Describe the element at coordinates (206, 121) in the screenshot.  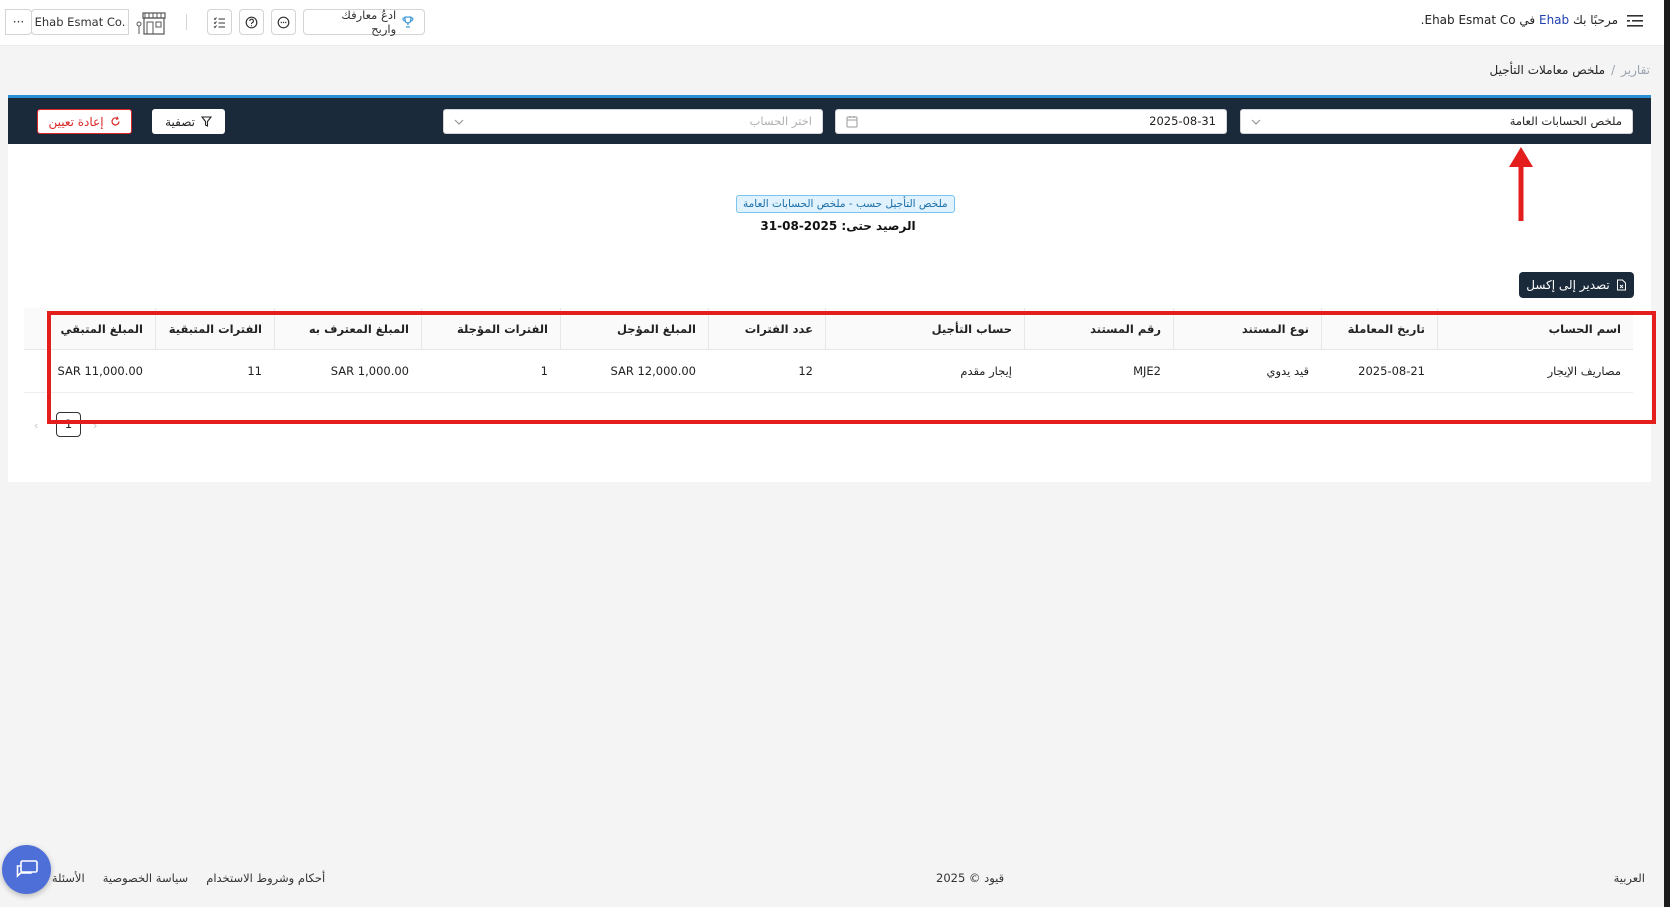
I see `filter-icon` at that location.